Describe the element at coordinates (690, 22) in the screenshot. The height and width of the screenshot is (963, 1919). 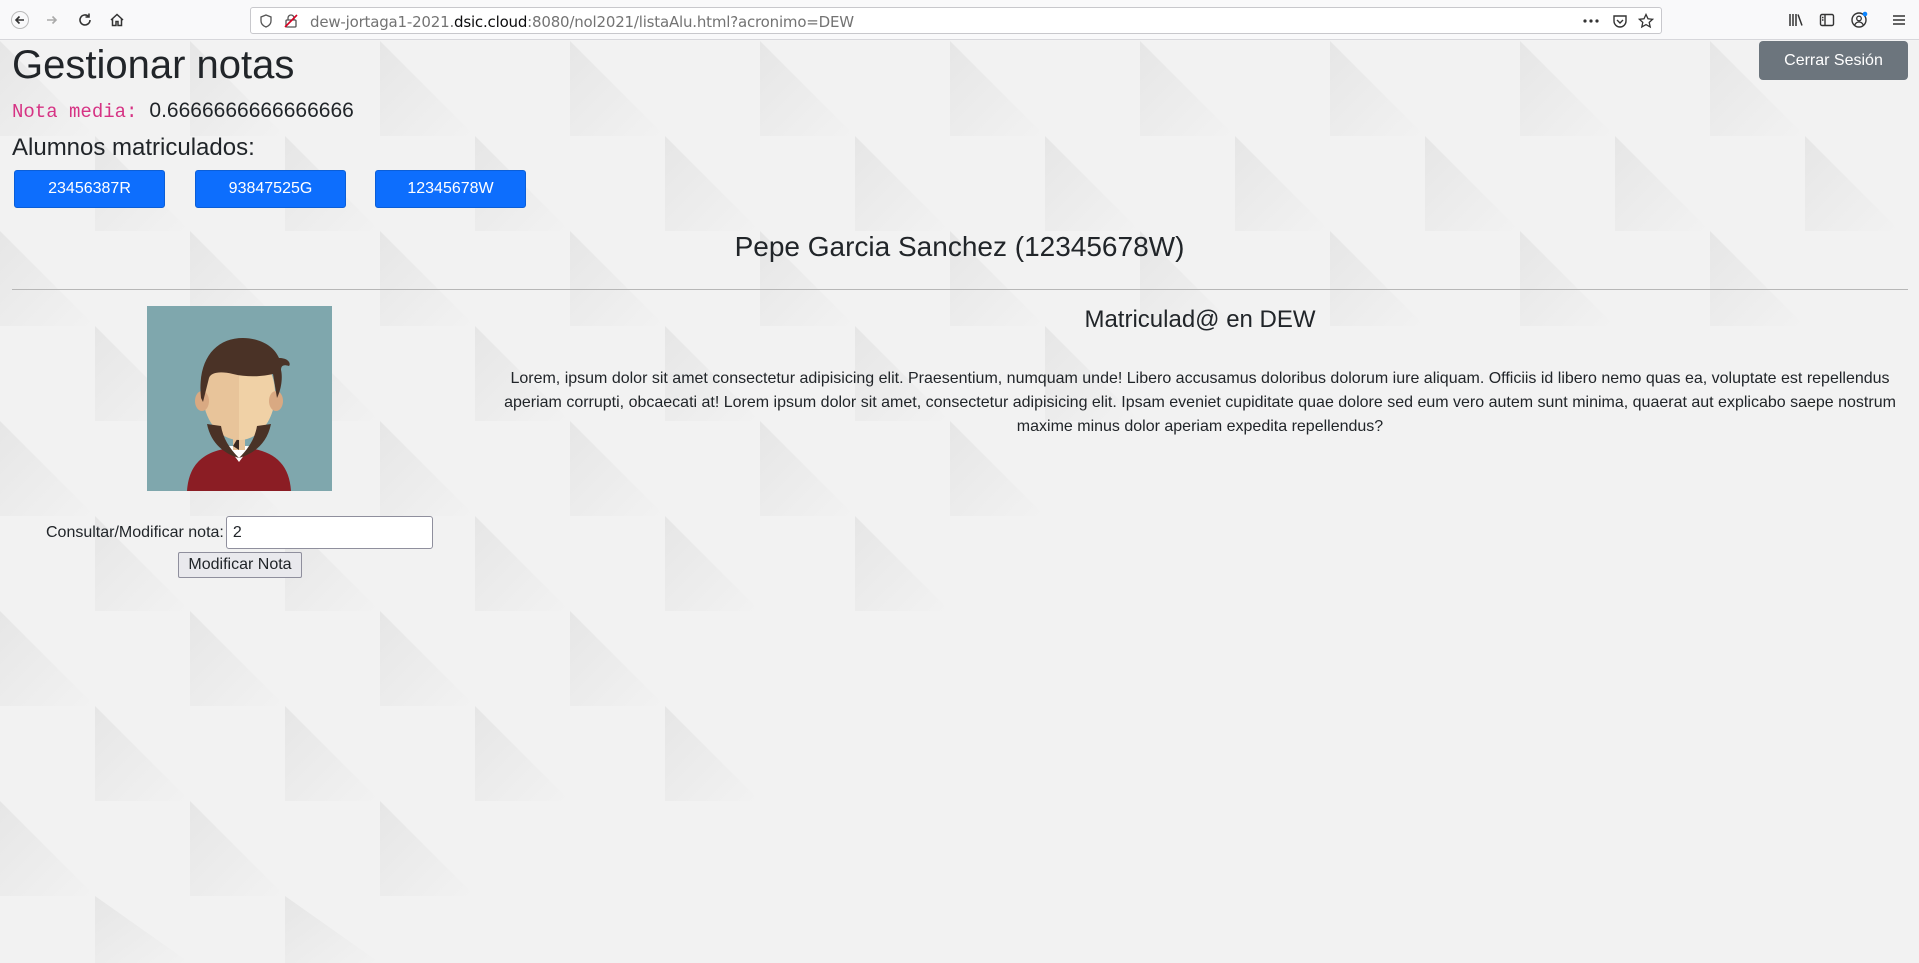
I see `url-suffix: :8080/nol2021/listaAlu.html?acronimo=DEW` at that location.